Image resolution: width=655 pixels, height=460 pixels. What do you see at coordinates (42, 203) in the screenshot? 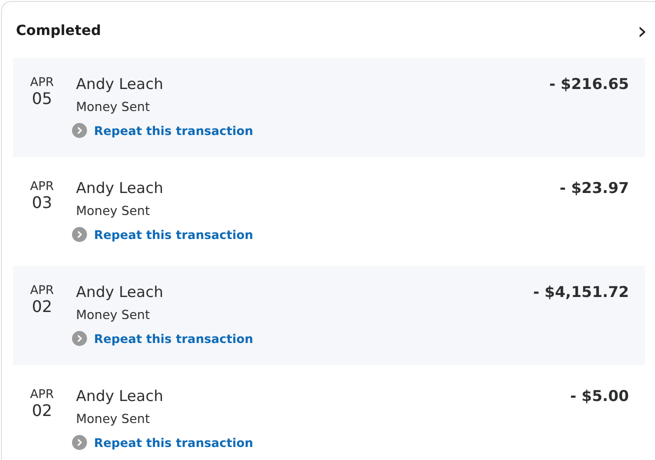
I see `date-day: 03` at bounding box center [42, 203].